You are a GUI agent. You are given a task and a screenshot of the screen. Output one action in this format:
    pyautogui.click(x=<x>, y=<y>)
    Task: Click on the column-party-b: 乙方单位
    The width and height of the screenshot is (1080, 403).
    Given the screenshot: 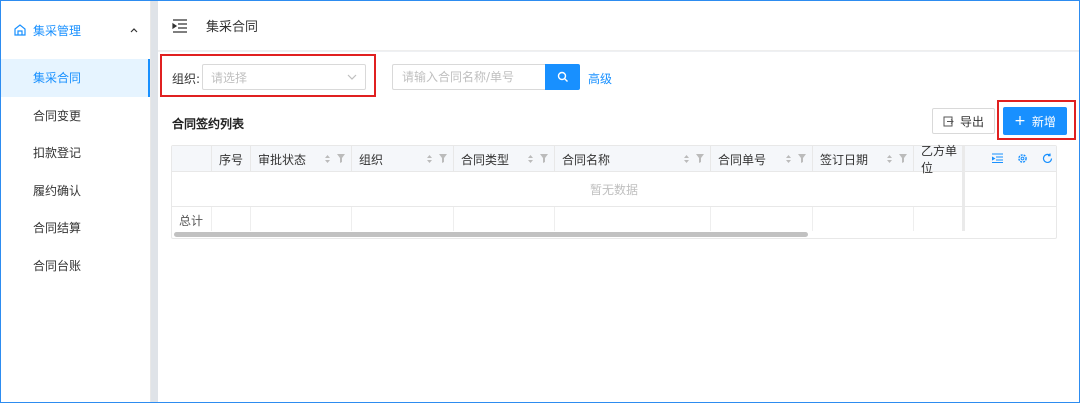 What is the action you would take?
    pyautogui.click(x=938, y=159)
    